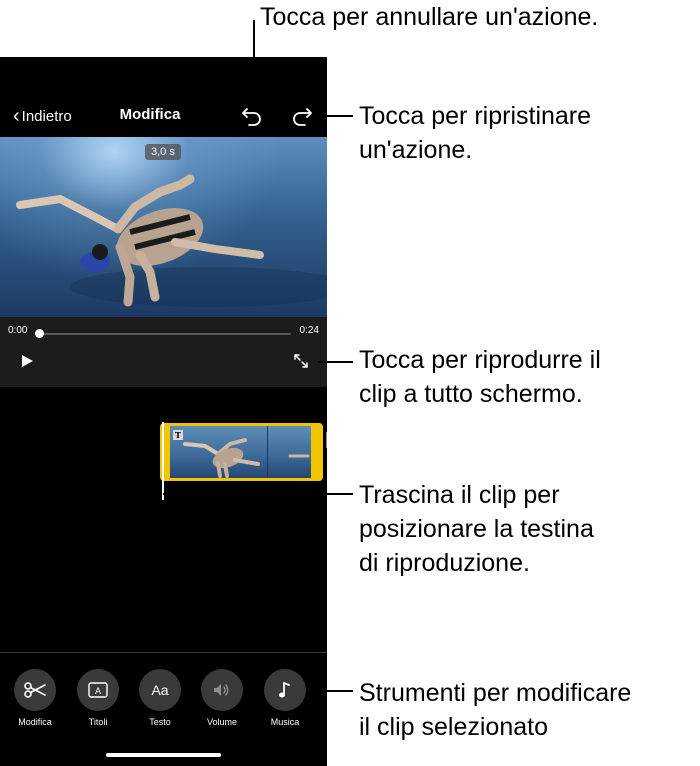  I want to click on callout-tools-line-1: Strumenti per modificare, so click(495, 693).